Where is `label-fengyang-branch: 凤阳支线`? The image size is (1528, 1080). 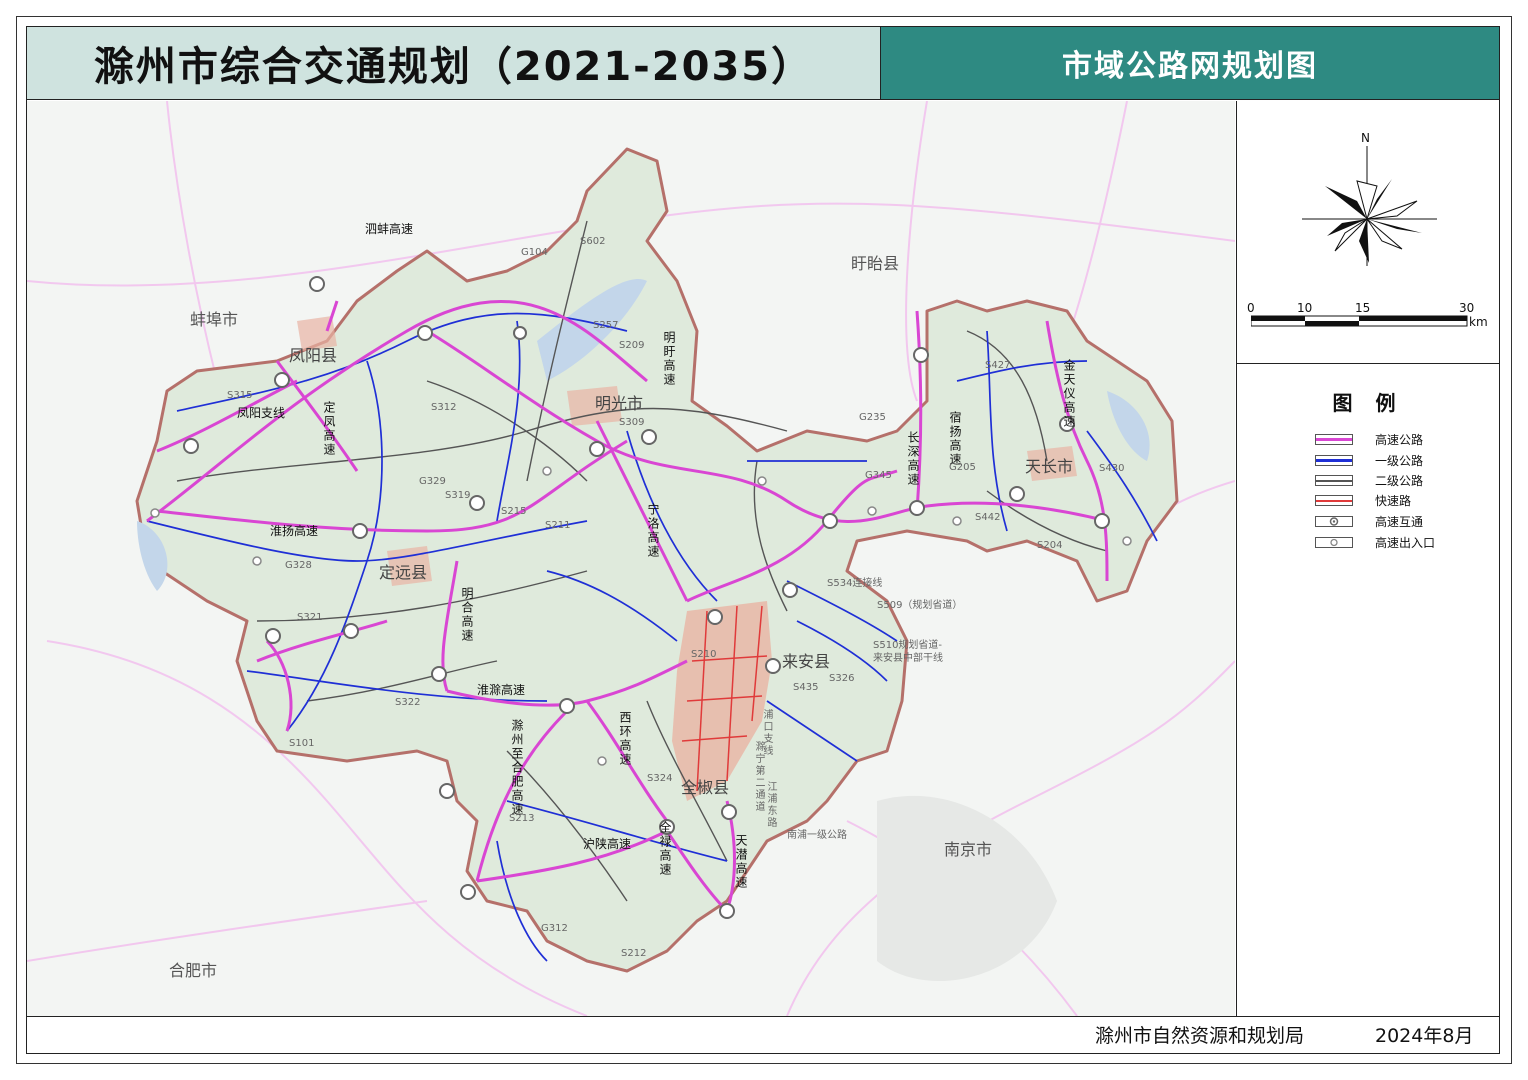
label-fengyang-branch: 凤阳支线 is located at coordinates (261, 413).